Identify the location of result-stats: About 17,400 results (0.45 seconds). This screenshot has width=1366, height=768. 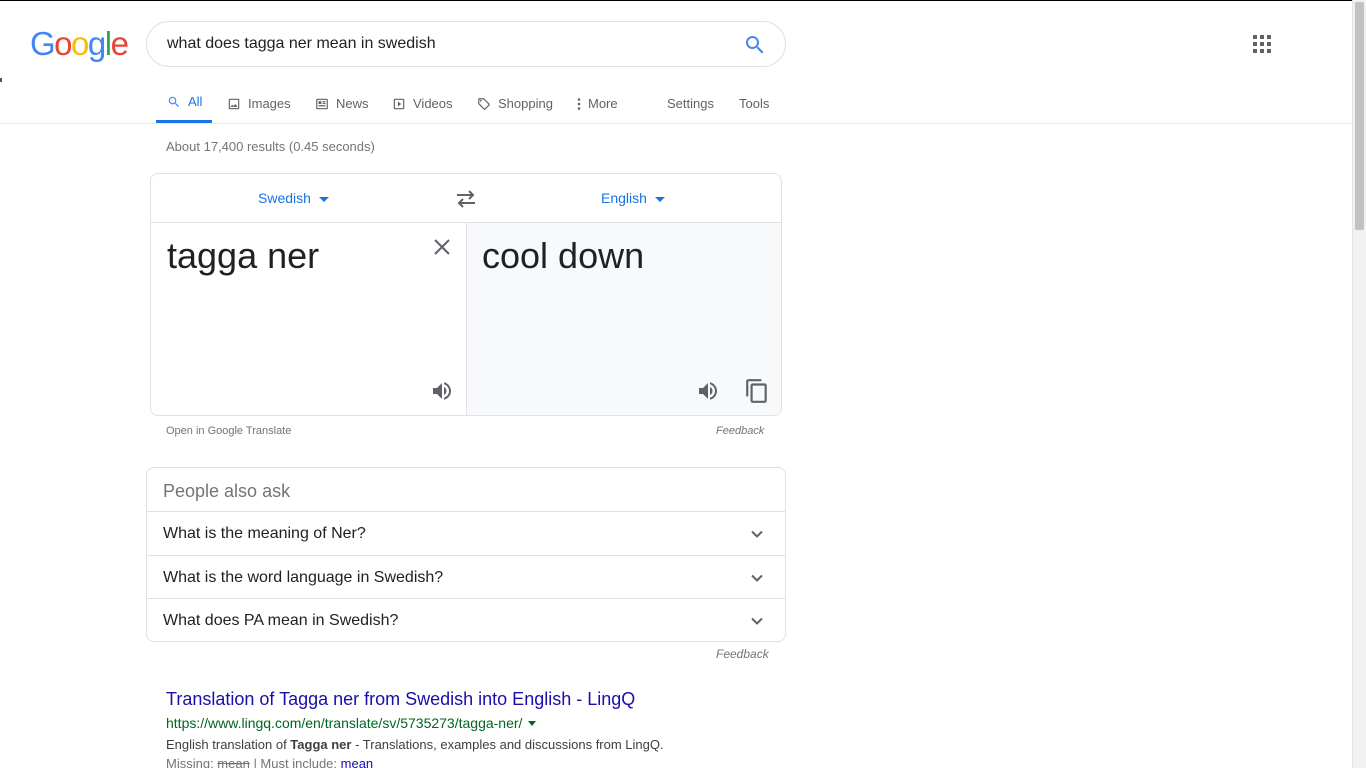
(270, 146).